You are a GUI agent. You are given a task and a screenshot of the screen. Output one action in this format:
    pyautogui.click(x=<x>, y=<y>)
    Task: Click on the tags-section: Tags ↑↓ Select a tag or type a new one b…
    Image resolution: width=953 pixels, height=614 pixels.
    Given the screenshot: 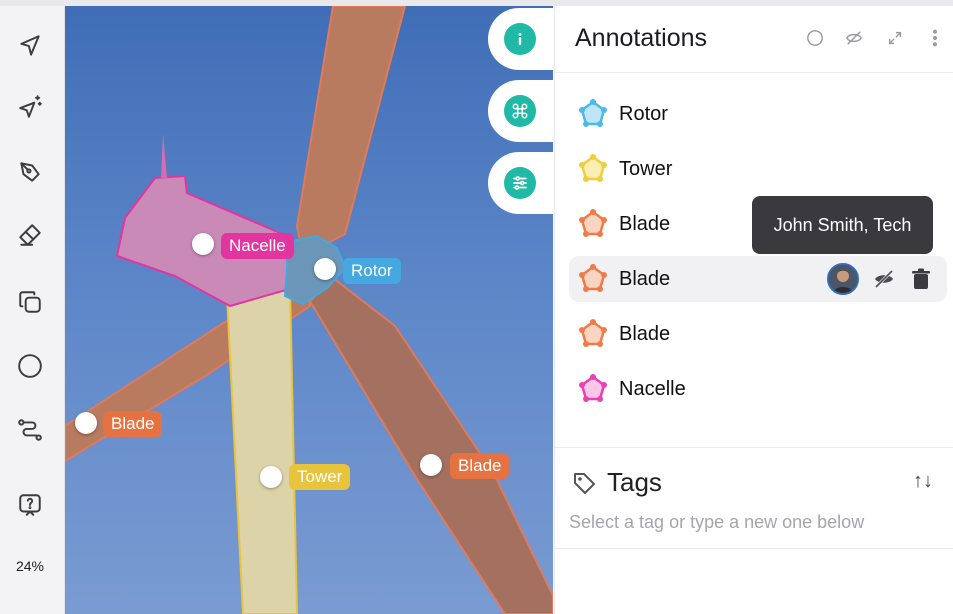 What is the action you would take?
    pyautogui.click(x=754, y=498)
    